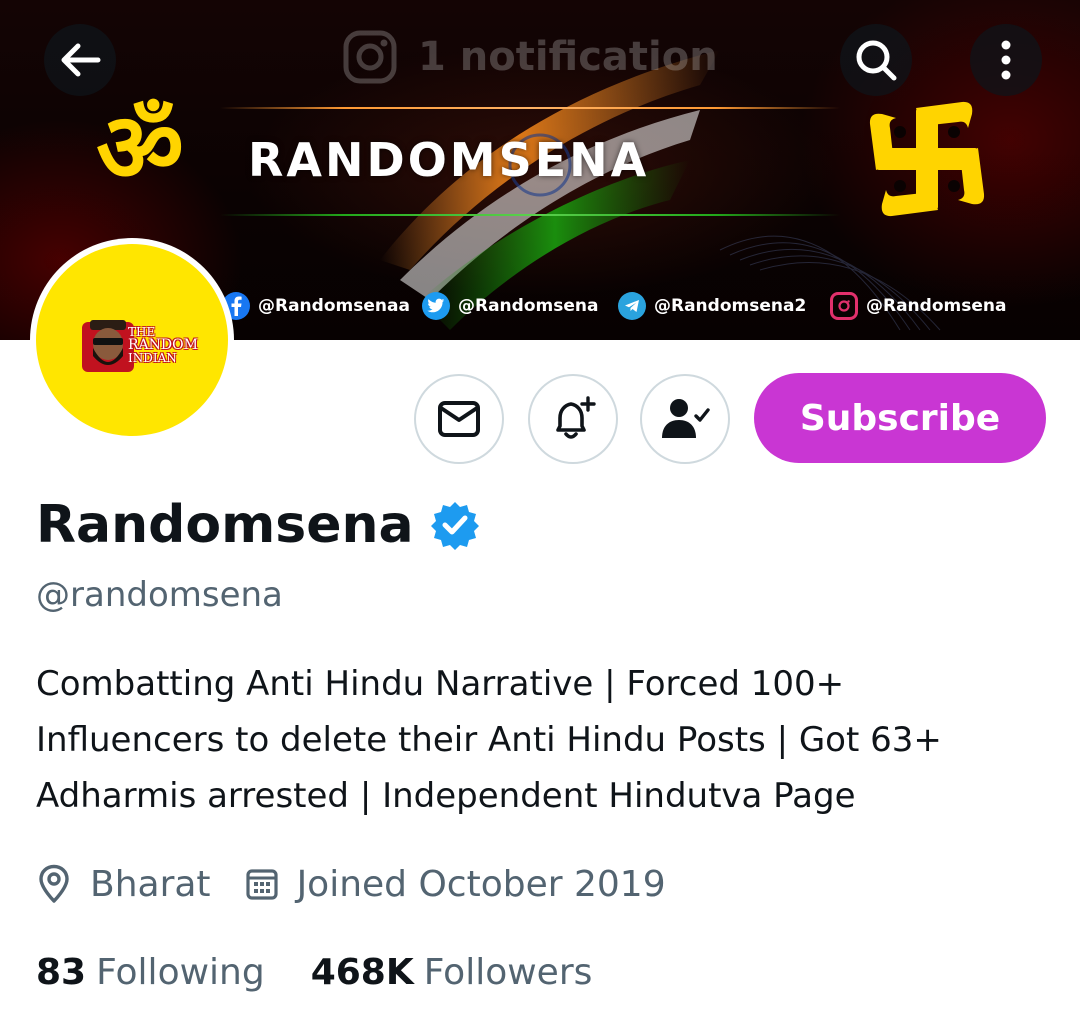 This screenshot has width=1080, height=1019. I want to click on more-vertical-icon, so click(1006, 60).